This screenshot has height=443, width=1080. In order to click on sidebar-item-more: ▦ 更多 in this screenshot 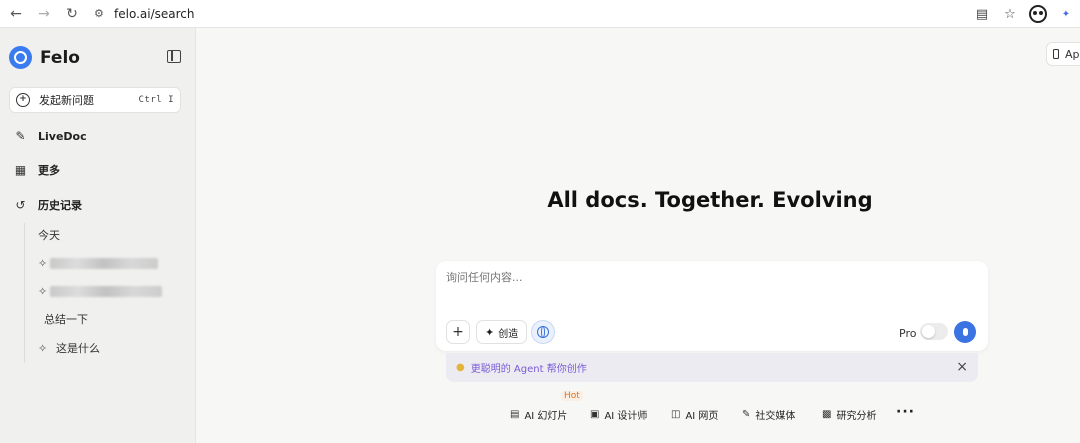, I will do `click(37, 170)`.